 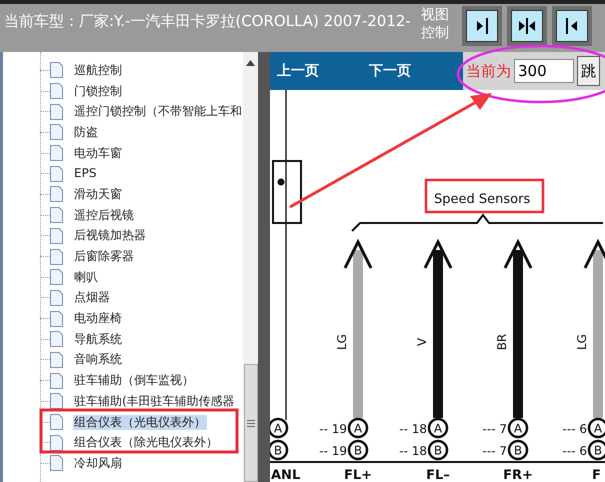 I want to click on tree-item: 遥控后视镜, so click(x=104, y=215).